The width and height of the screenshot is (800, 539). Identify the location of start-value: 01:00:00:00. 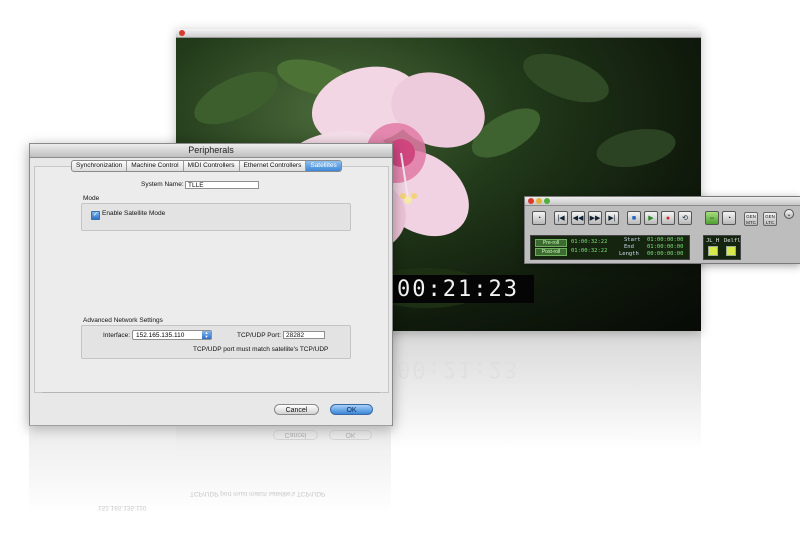
(665, 240).